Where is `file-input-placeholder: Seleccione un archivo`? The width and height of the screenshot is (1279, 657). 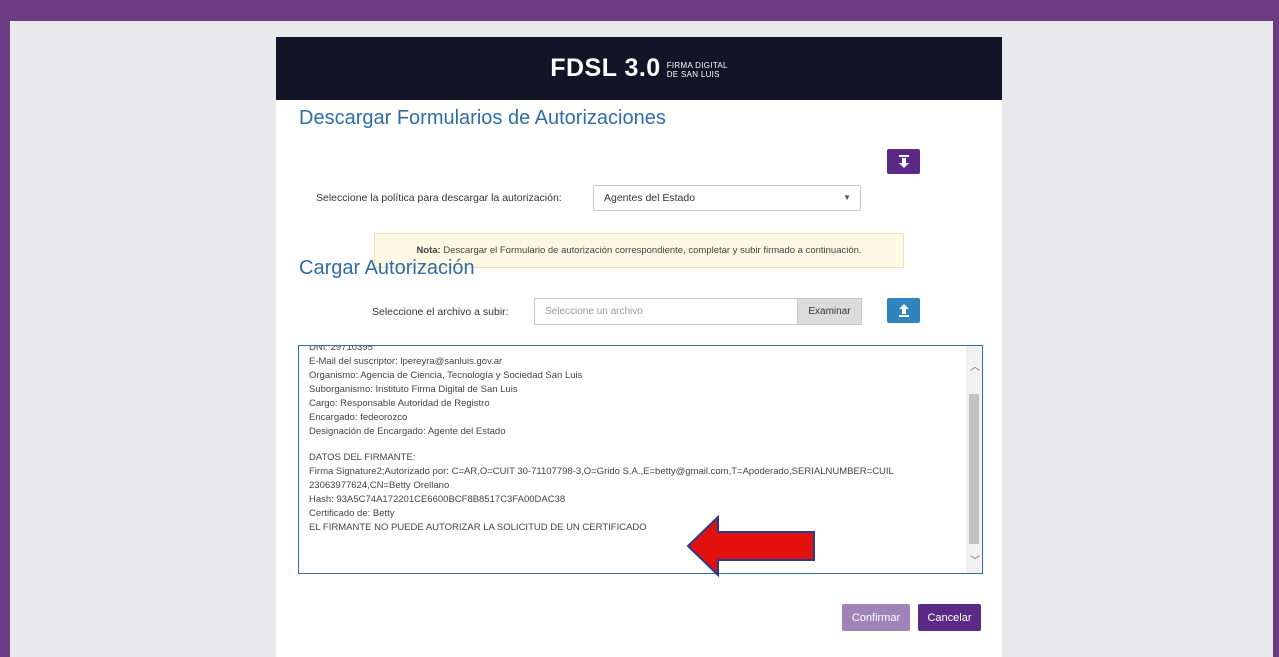
file-input-placeholder: Seleccione un archivo is located at coordinates (594, 311).